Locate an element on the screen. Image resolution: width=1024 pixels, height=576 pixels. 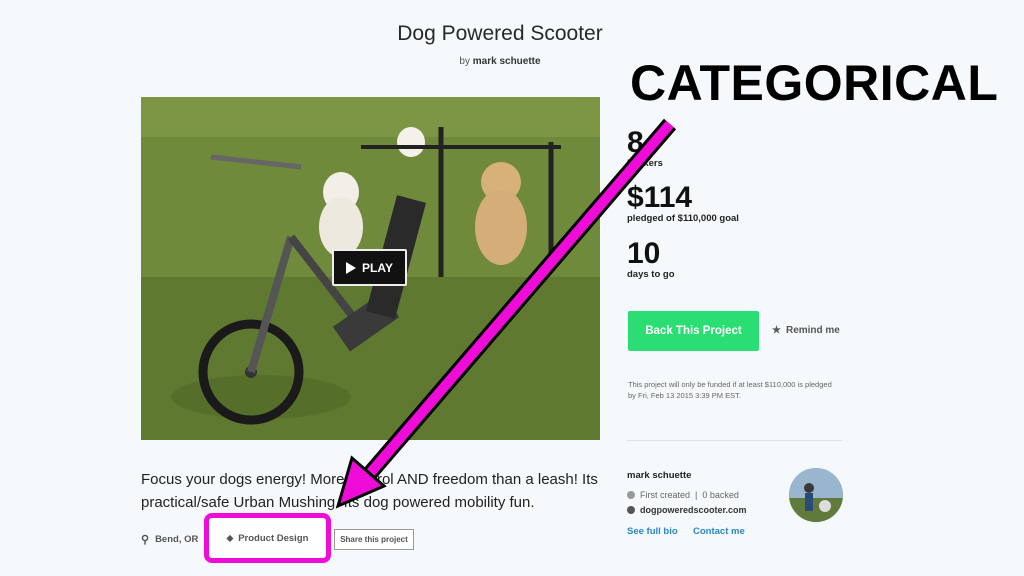
category-label: Product Design is located at coordinates (273, 538).